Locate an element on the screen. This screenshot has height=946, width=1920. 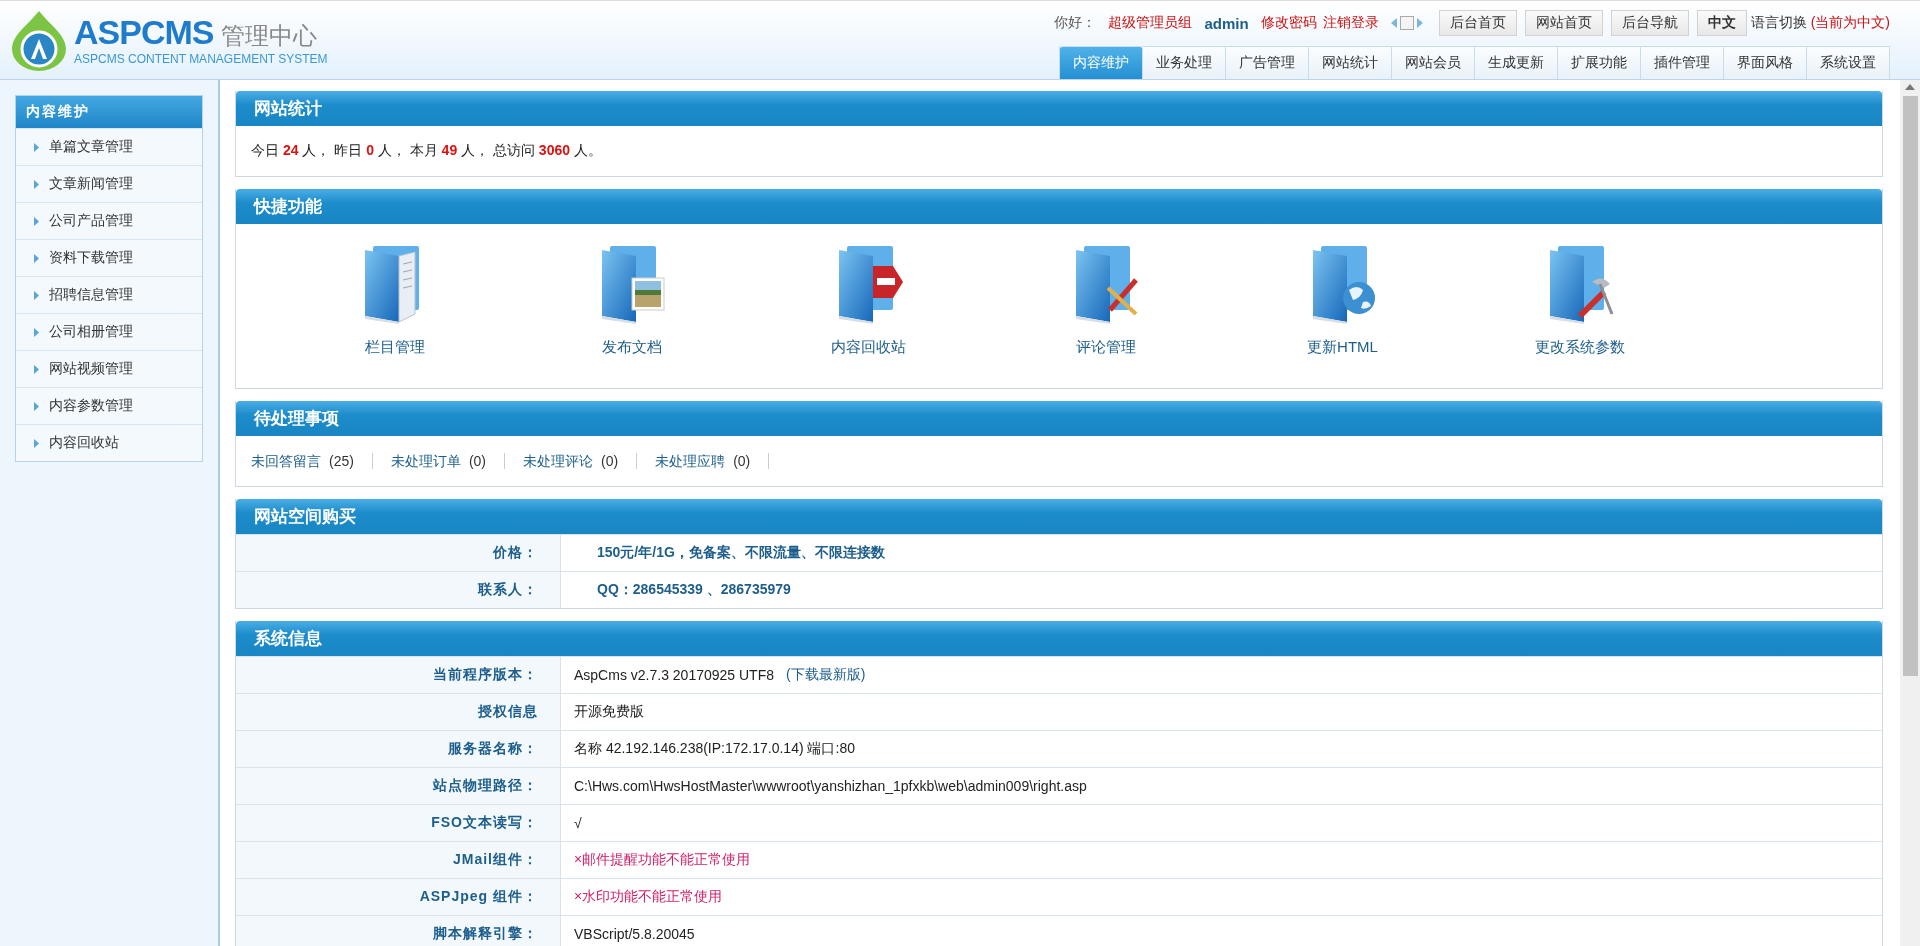
table-cell: 脚本解释引擎： is located at coordinates (398, 931).